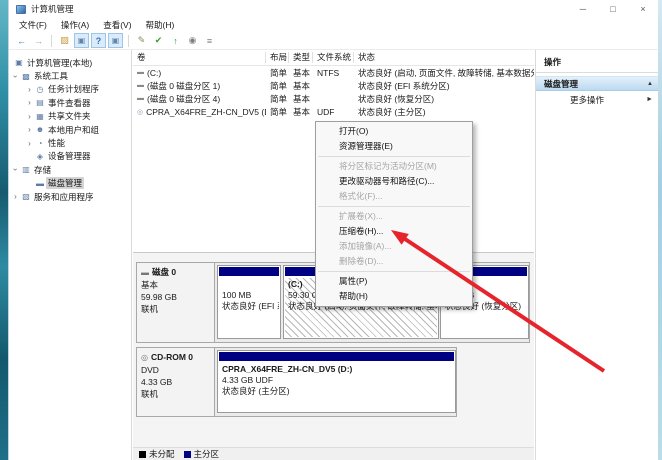 Image resolution: width=662 pixels, height=460 pixels. What do you see at coordinates (328, 72) in the screenshot?
I see `volume-filesystem: NTFS` at bounding box center [328, 72].